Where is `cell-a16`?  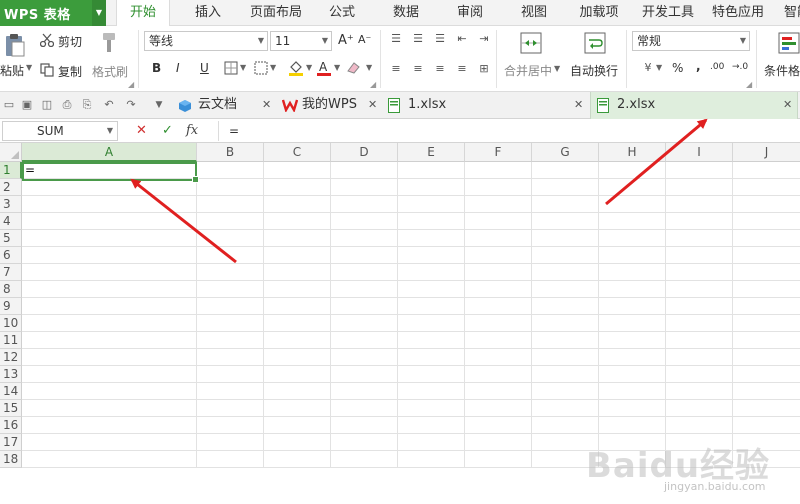 cell-a16 is located at coordinates (109, 425).